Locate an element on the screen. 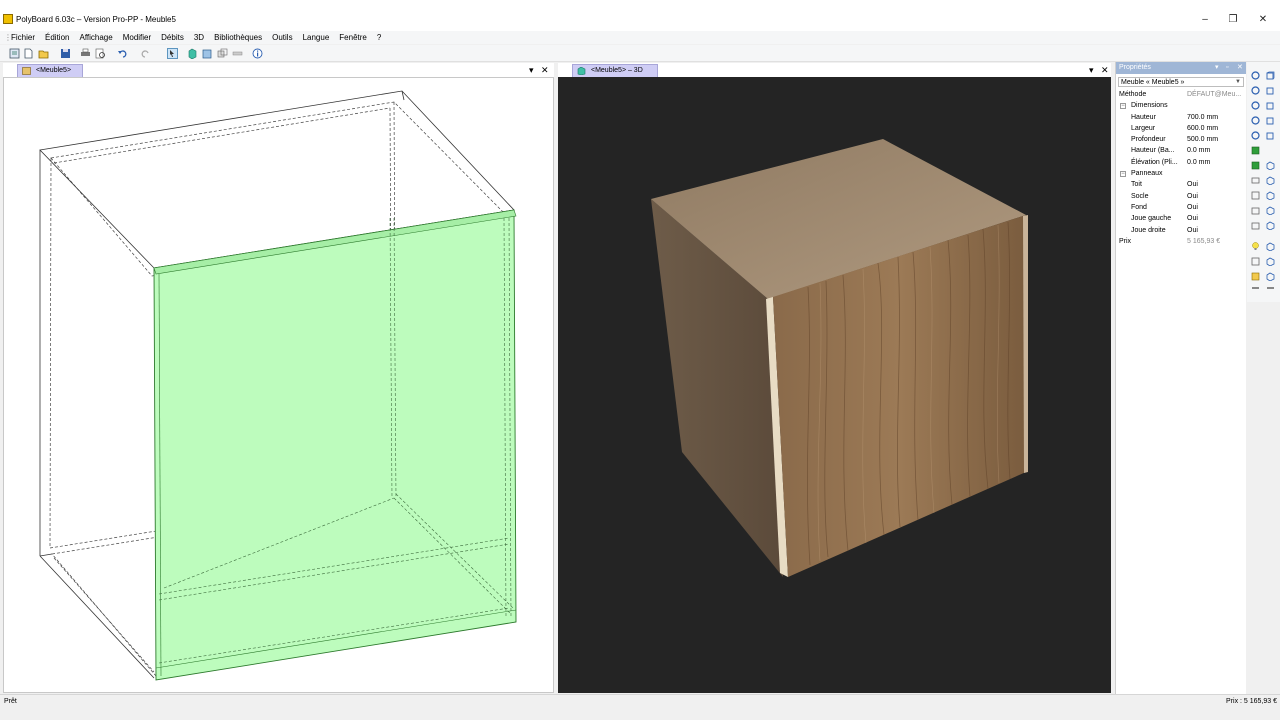 The height and width of the screenshot is (720, 1280). open-folder-icon is located at coordinates (43, 53).